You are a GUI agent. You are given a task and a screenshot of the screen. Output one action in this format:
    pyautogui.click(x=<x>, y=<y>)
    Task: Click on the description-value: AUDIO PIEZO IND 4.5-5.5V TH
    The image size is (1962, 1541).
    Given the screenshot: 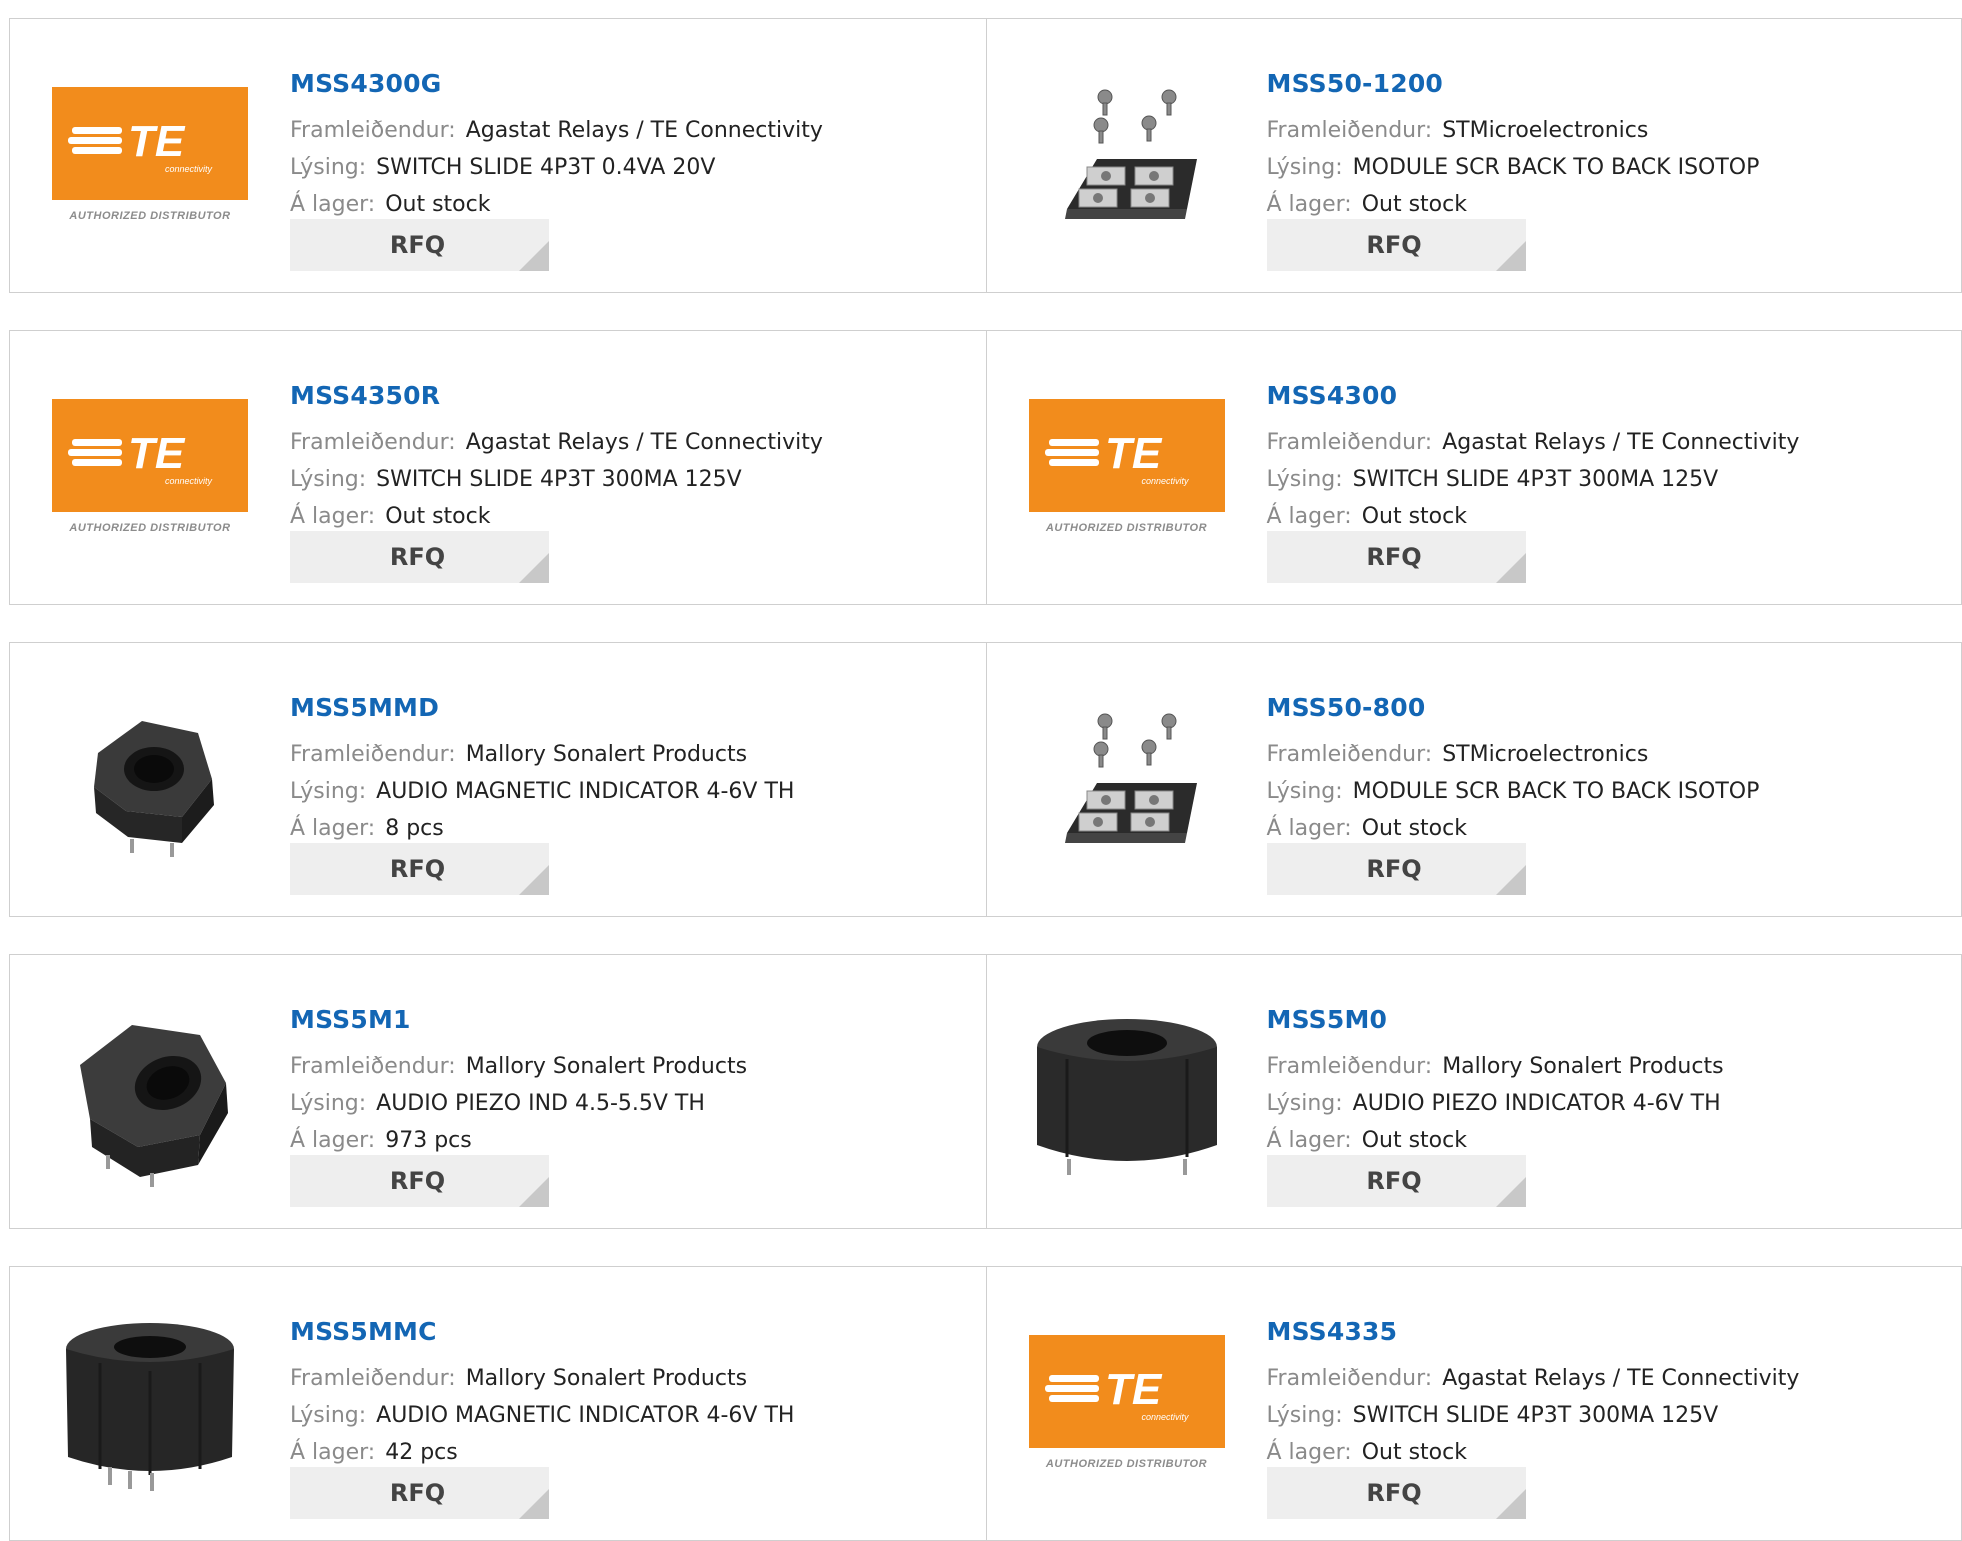 What is the action you would take?
    pyautogui.click(x=540, y=1103)
    